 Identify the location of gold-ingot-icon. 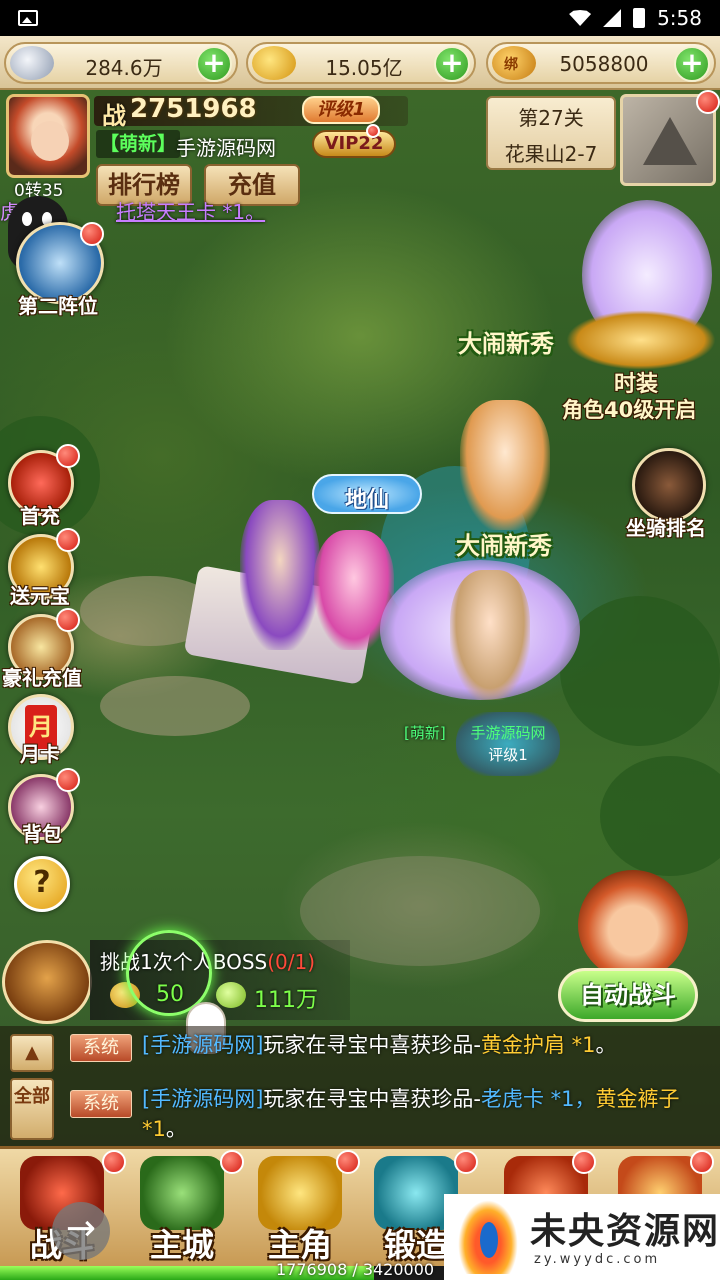
(274, 63).